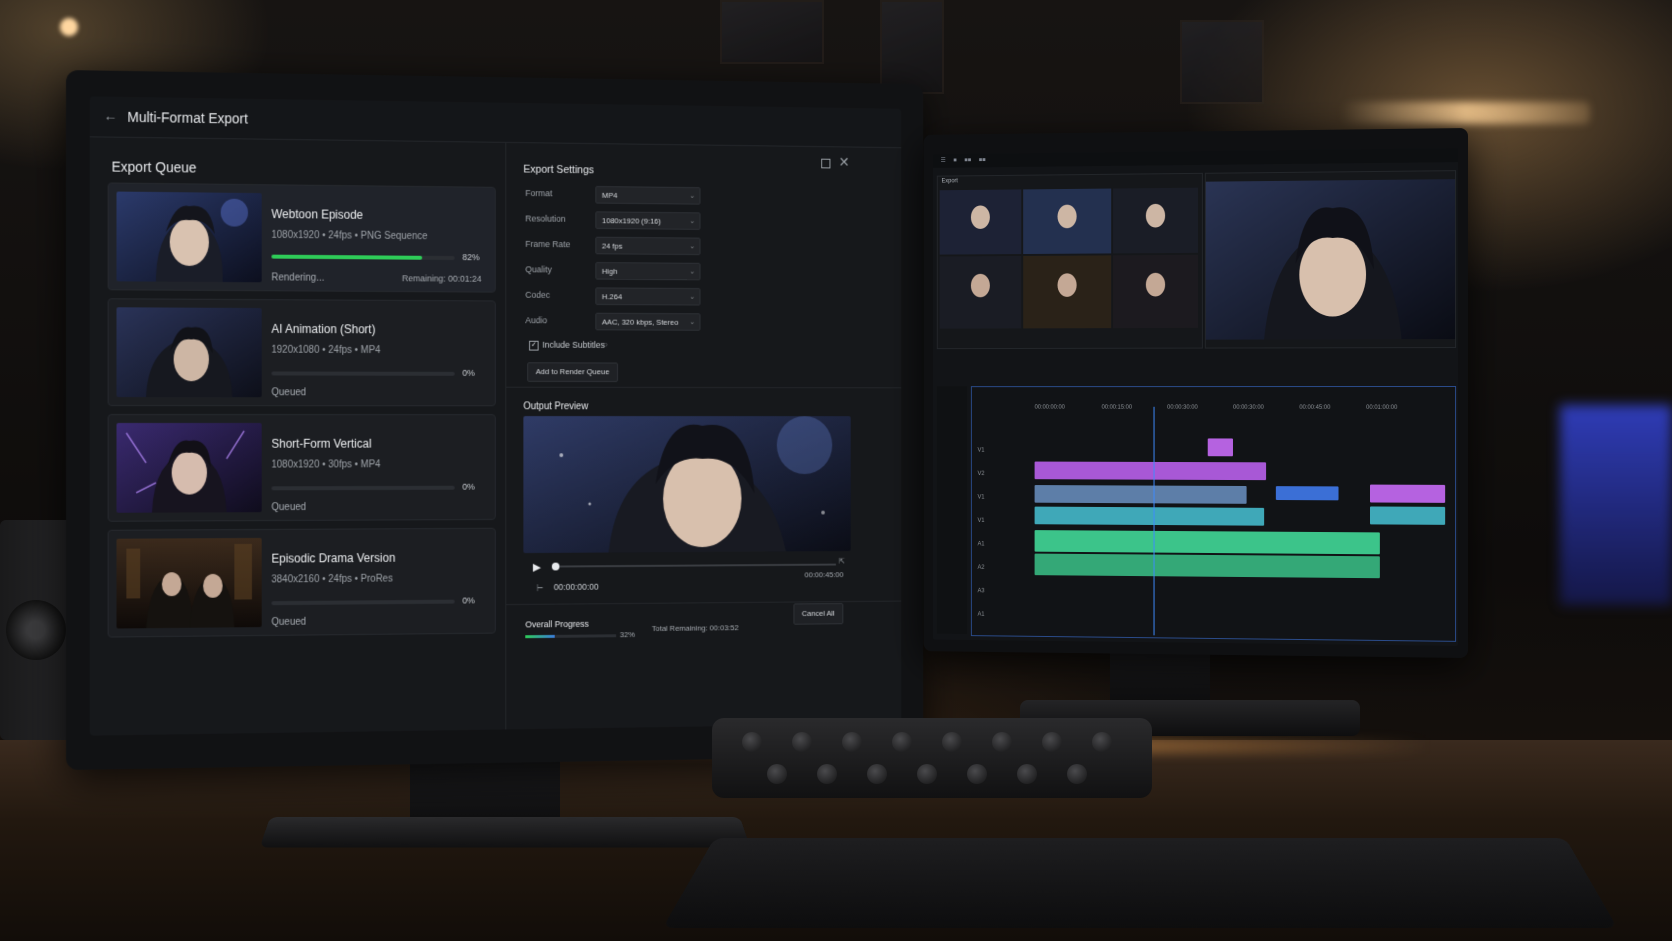 This screenshot has height=941, width=1672. What do you see at coordinates (1050, 408) in the screenshot?
I see `ruler-tick: 00:00:00:00` at bounding box center [1050, 408].